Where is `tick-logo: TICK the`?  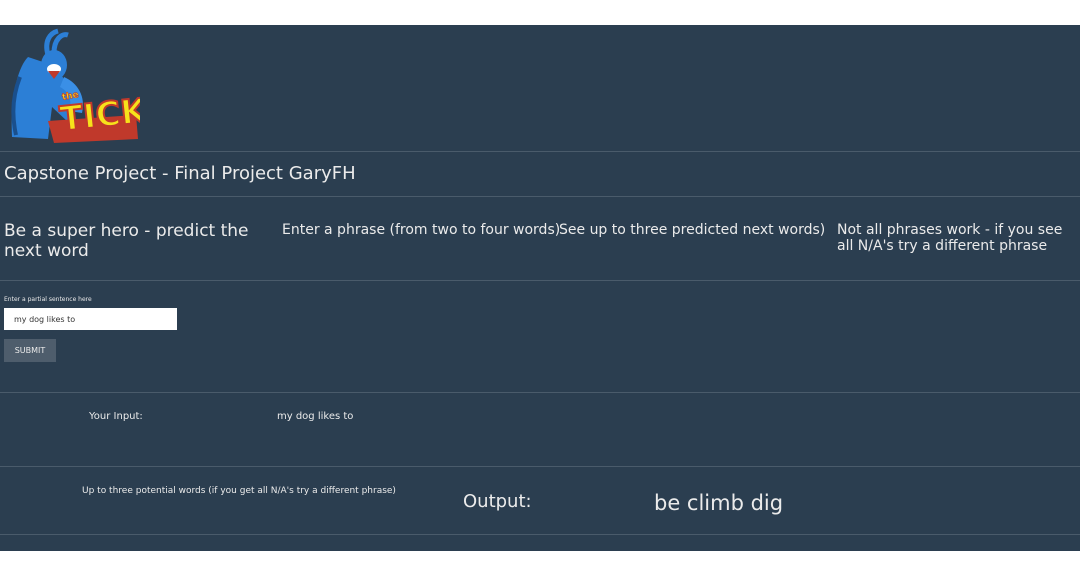
tick-logo: TICK the is located at coordinates (75, 85).